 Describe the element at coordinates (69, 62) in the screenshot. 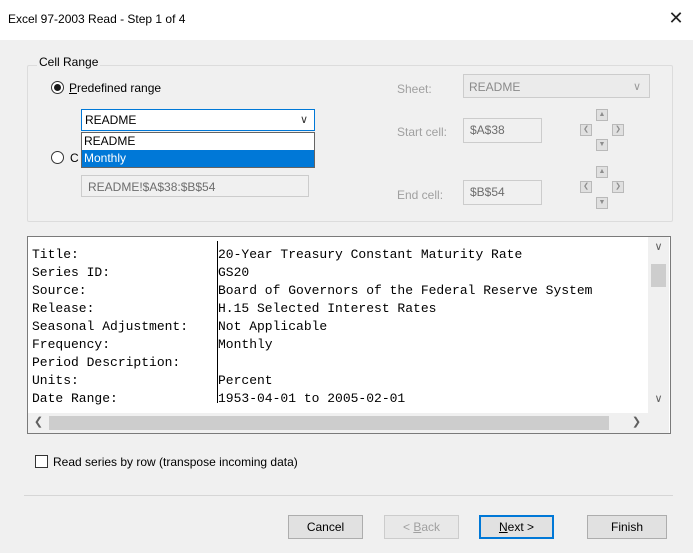

I see `cell-range-legend: Cell Range` at that location.